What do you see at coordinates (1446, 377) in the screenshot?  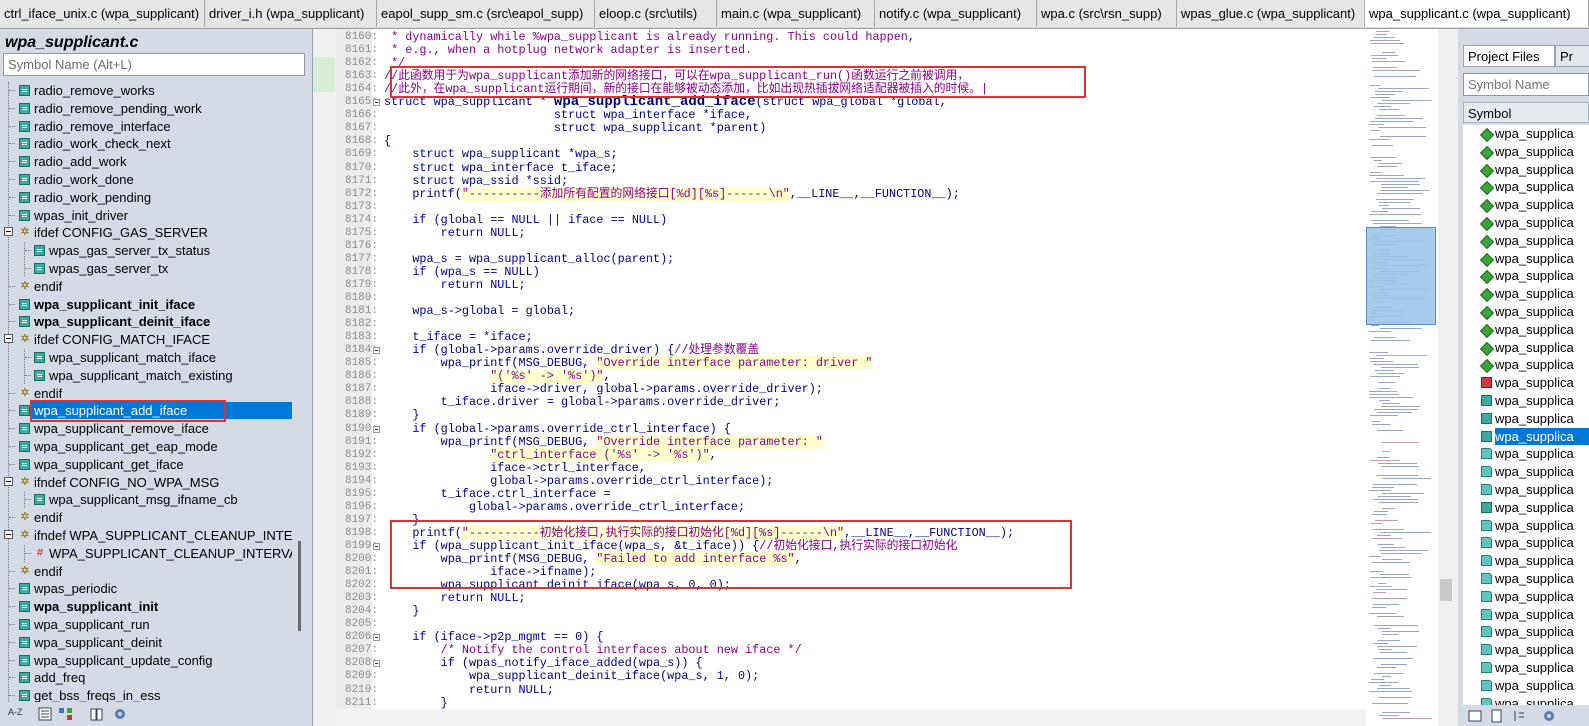 I see `editor-vertical-scrollbar` at bounding box center [1446, 377].